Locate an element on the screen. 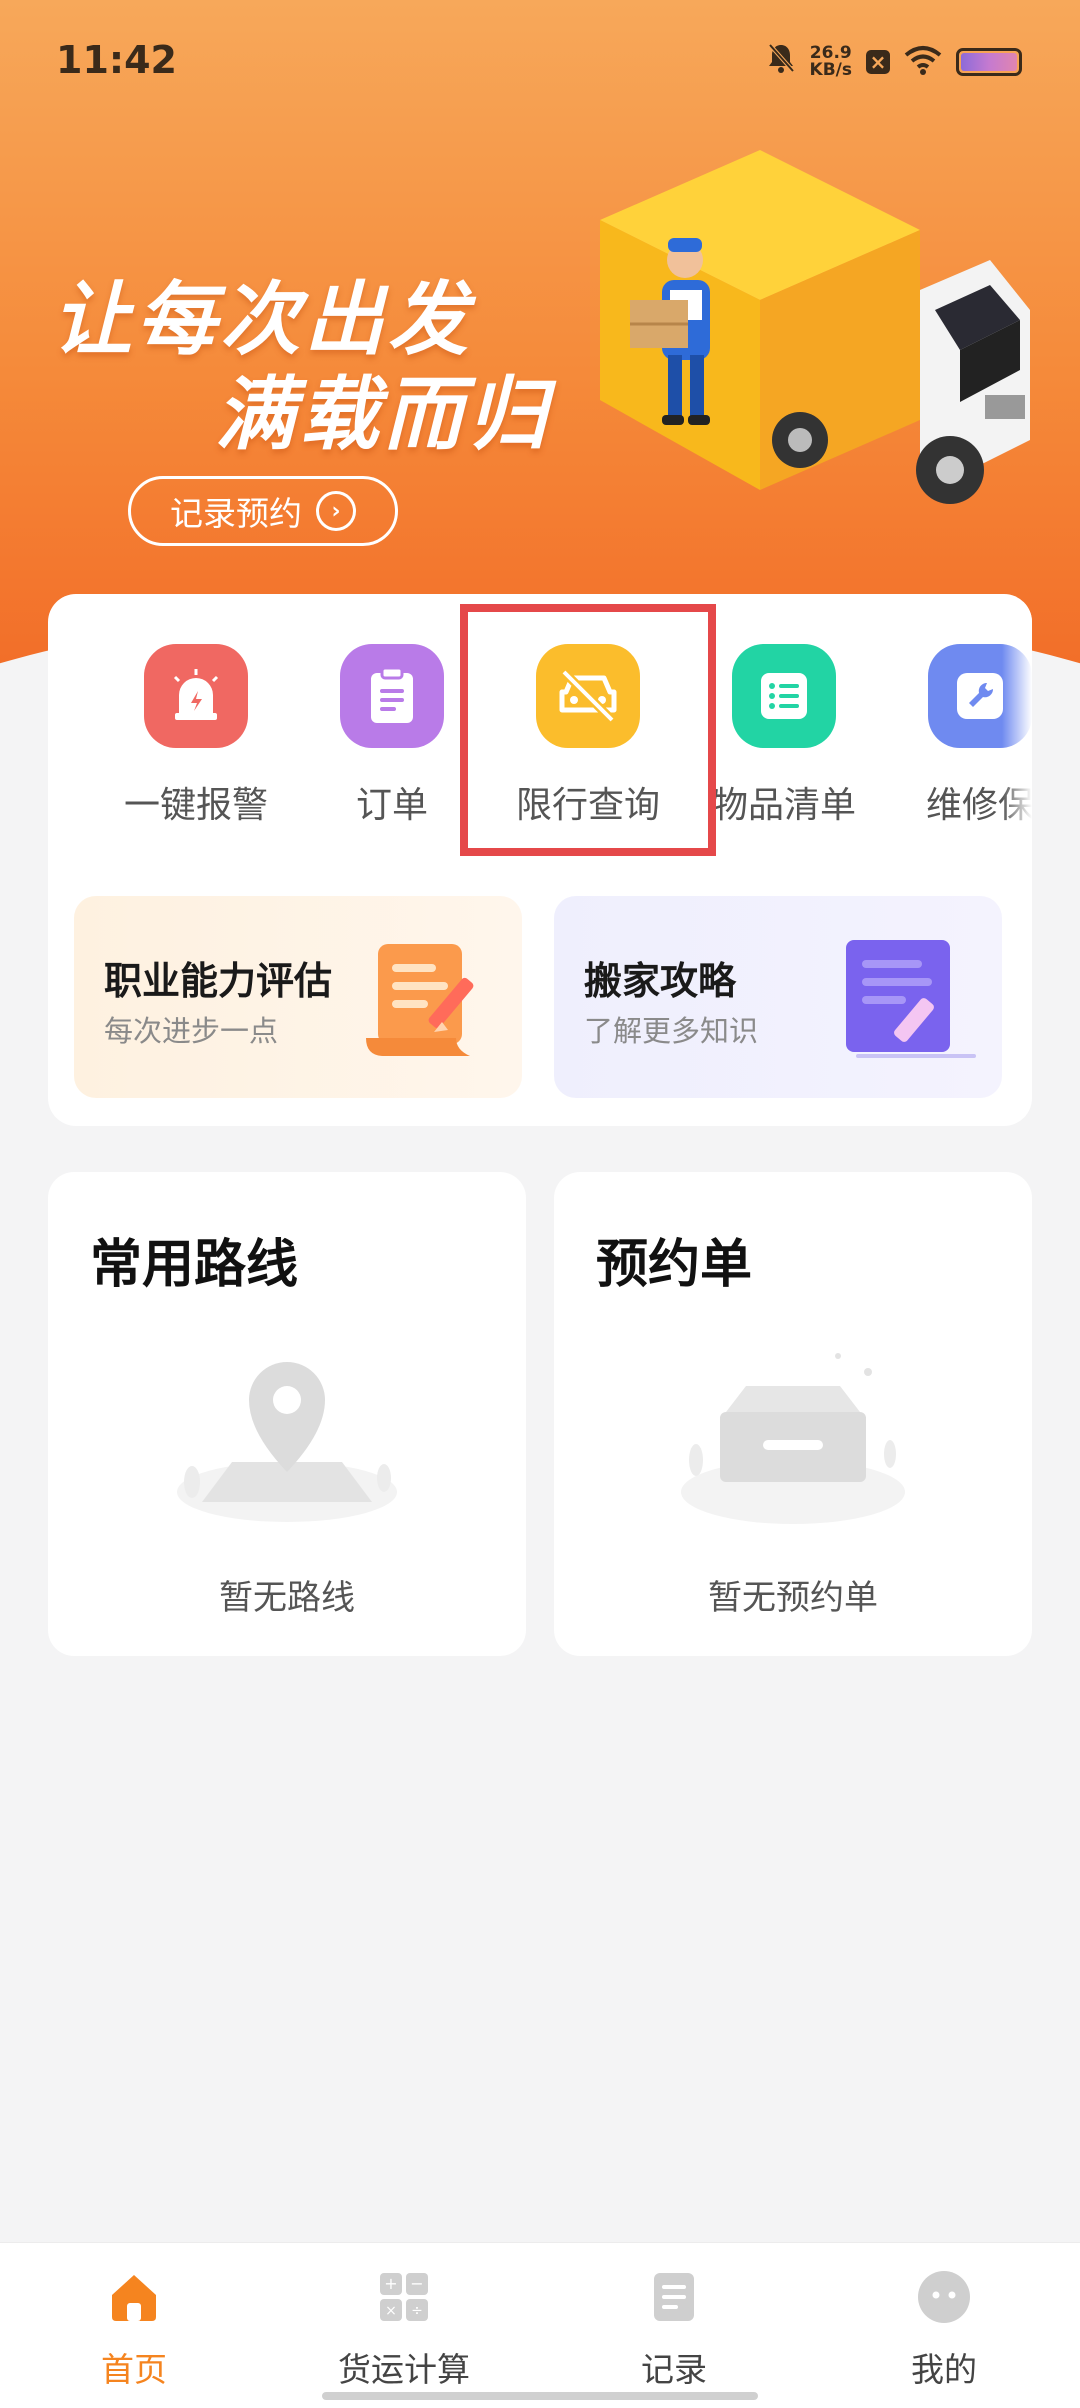 The image size is (1080, 2408). nav-item-profile: 我的 is located at coordinates (944, 2330).